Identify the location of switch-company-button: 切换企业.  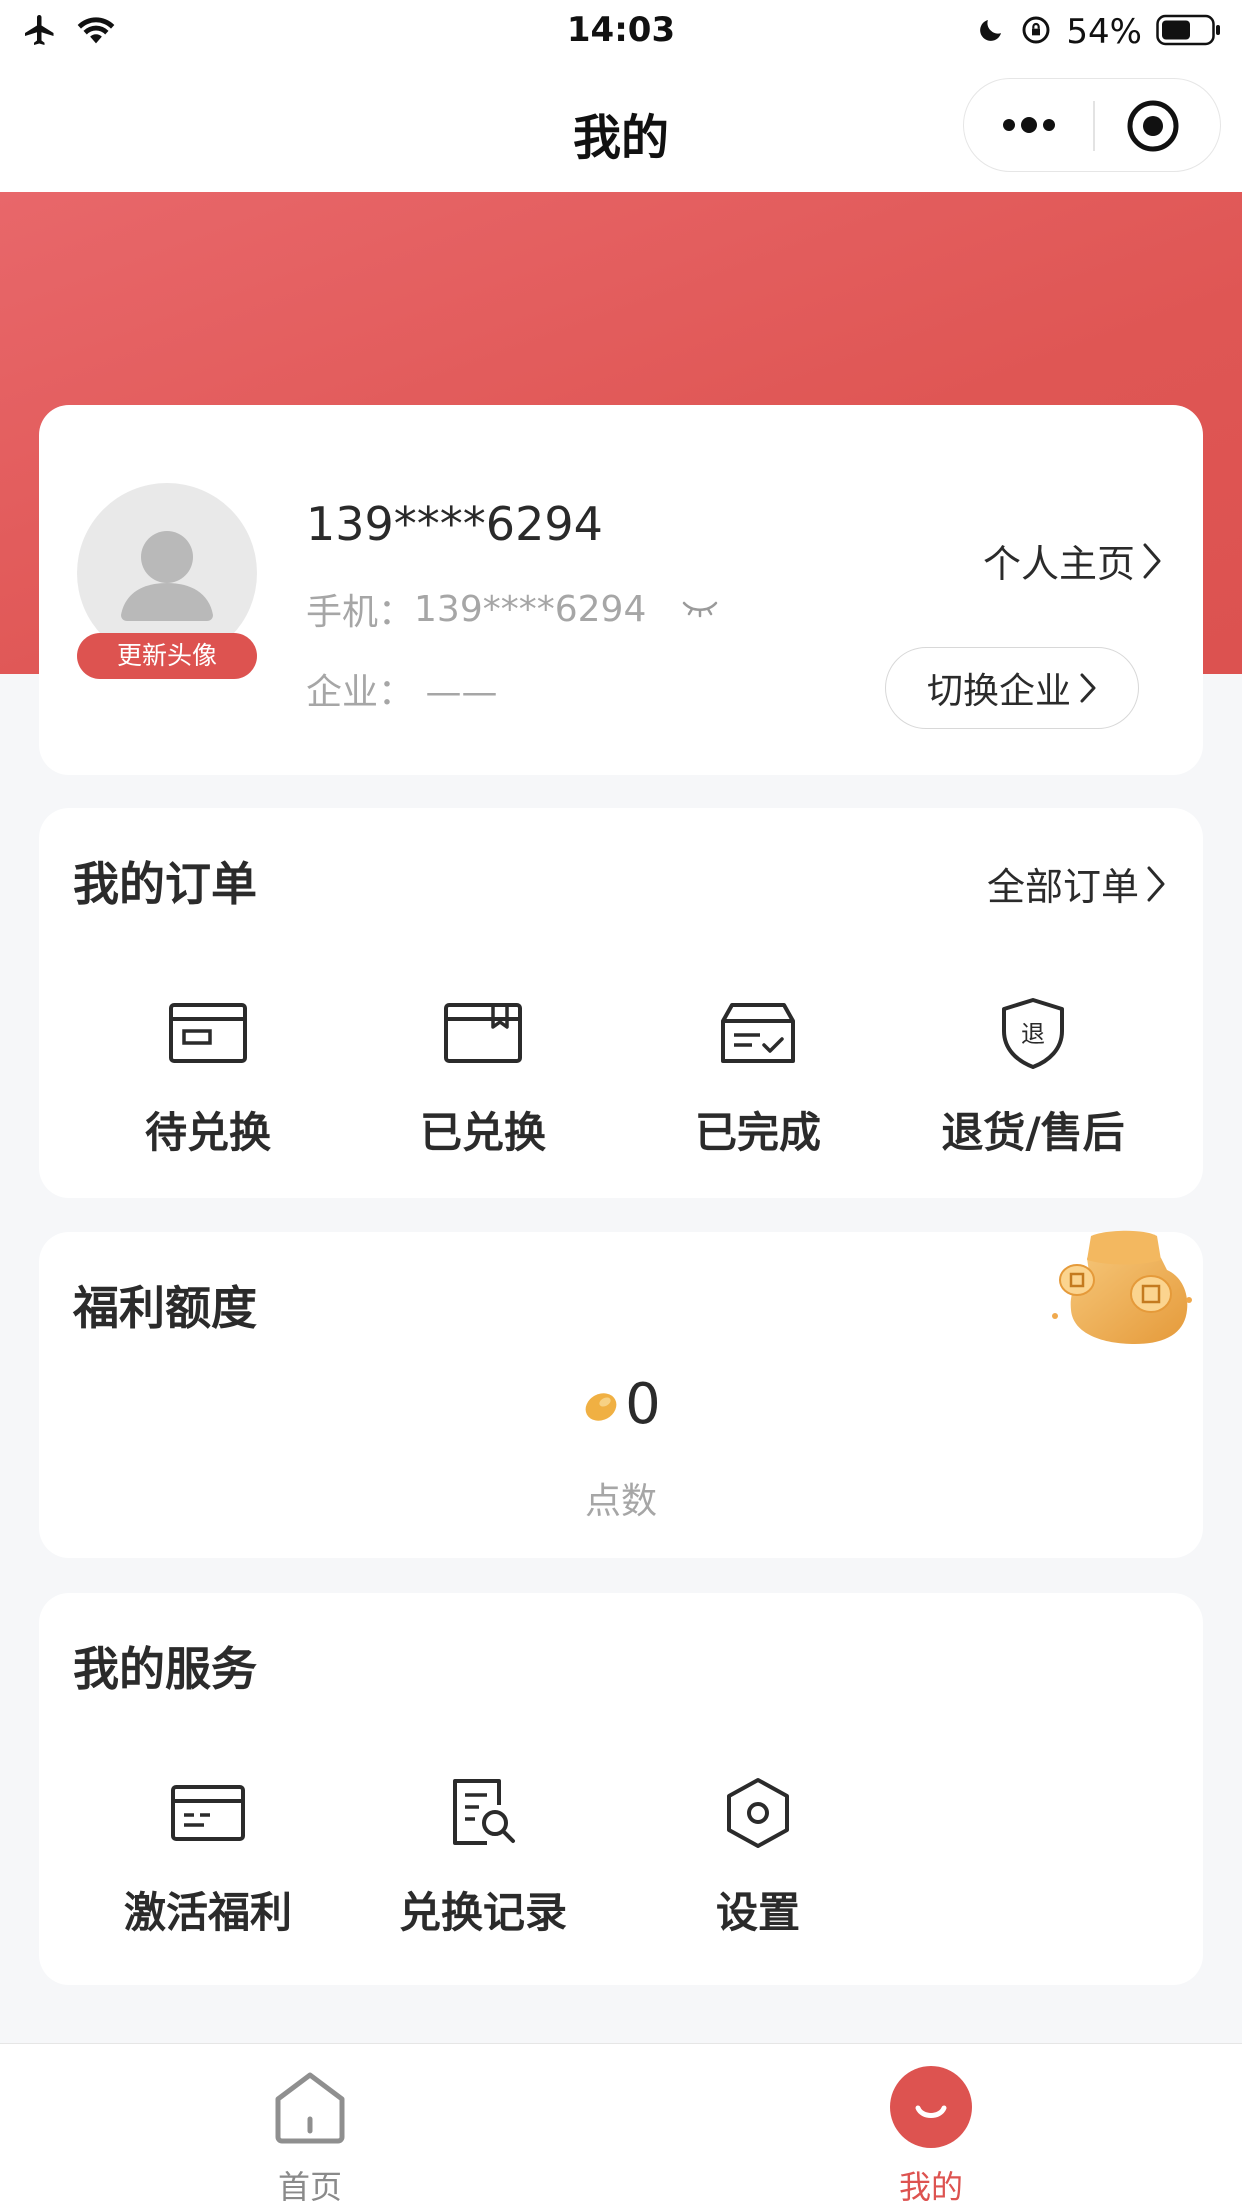
(1012, 688).